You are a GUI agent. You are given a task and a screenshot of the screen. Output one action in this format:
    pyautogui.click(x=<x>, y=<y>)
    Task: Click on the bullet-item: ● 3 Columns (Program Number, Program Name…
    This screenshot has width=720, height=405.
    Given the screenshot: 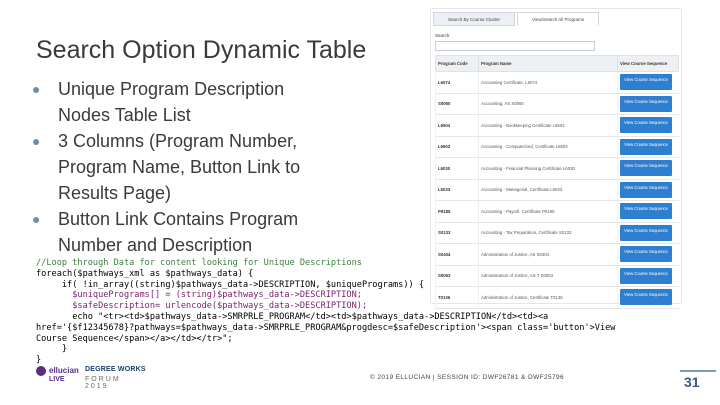 What is the action you would take?
    pyautogui.click(x=180, y=167)
    